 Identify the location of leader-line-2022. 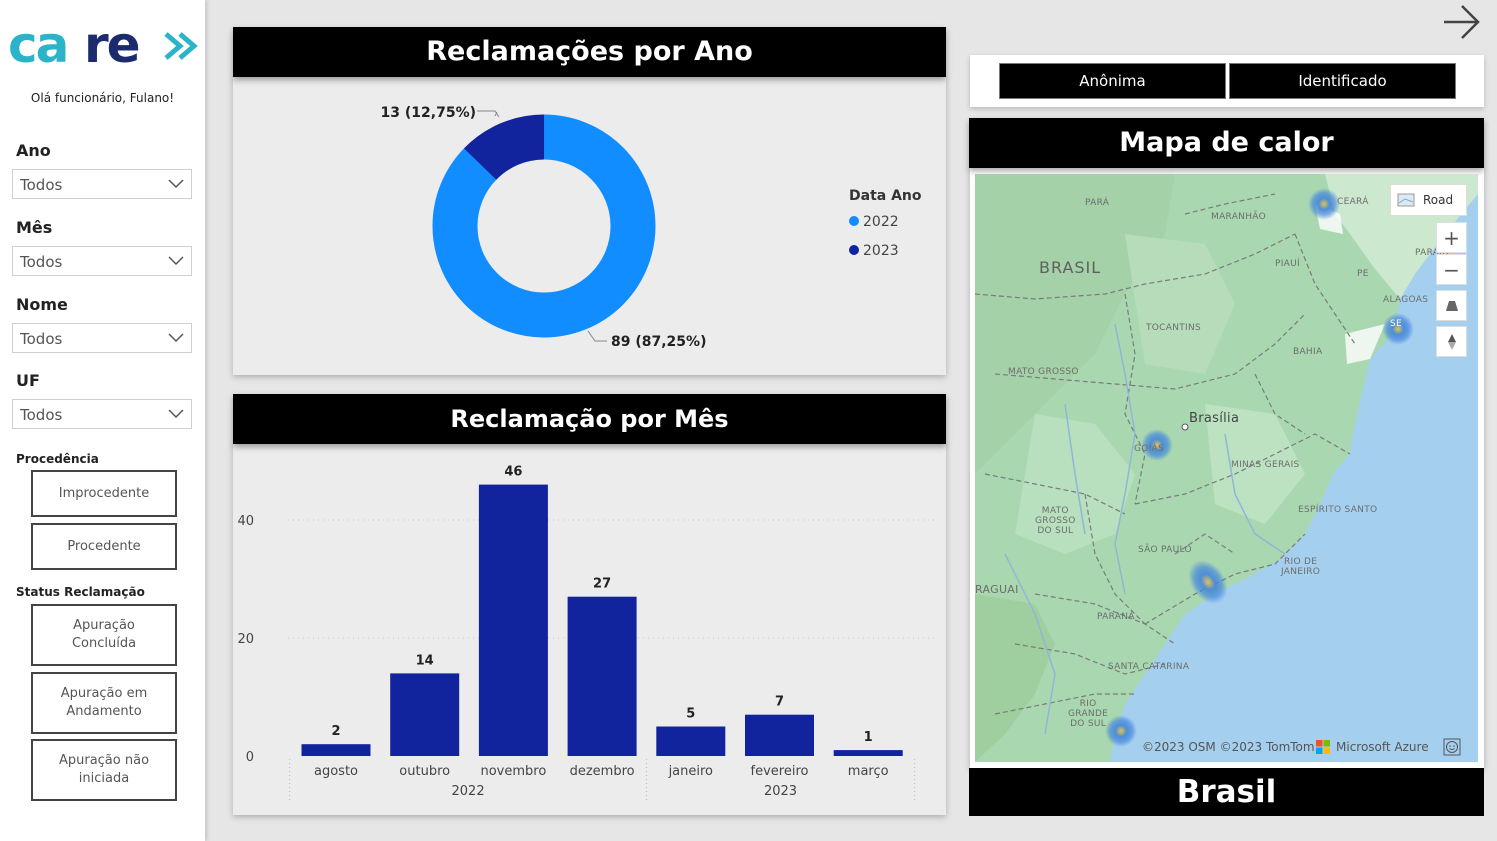
(597, 336).